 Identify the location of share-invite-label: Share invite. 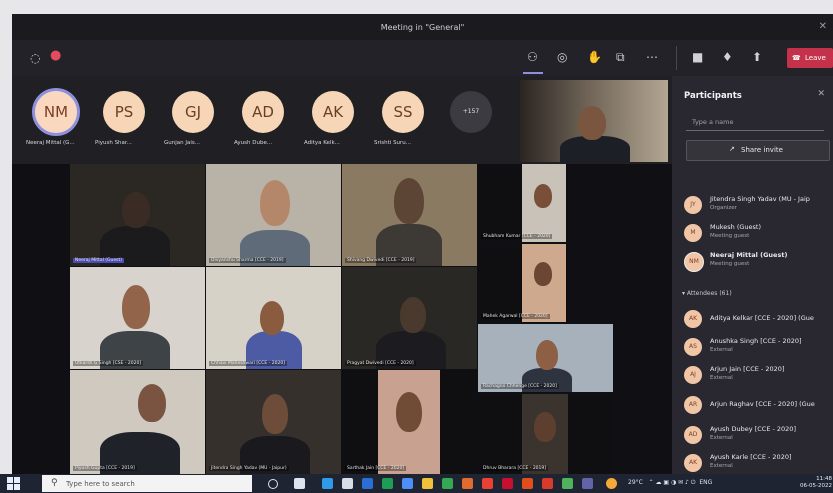
(762, 150).